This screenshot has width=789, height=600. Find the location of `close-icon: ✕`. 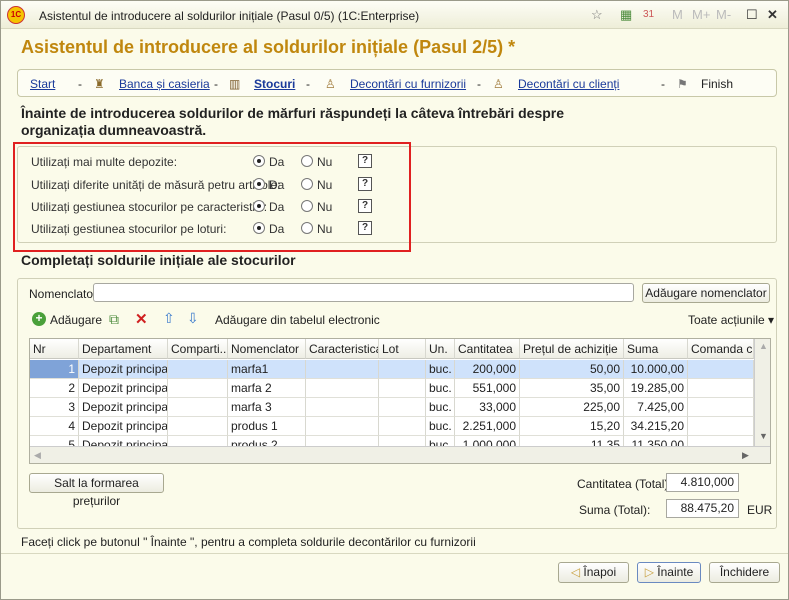

close-icon: ✕ is located at coordinates (772, 15).